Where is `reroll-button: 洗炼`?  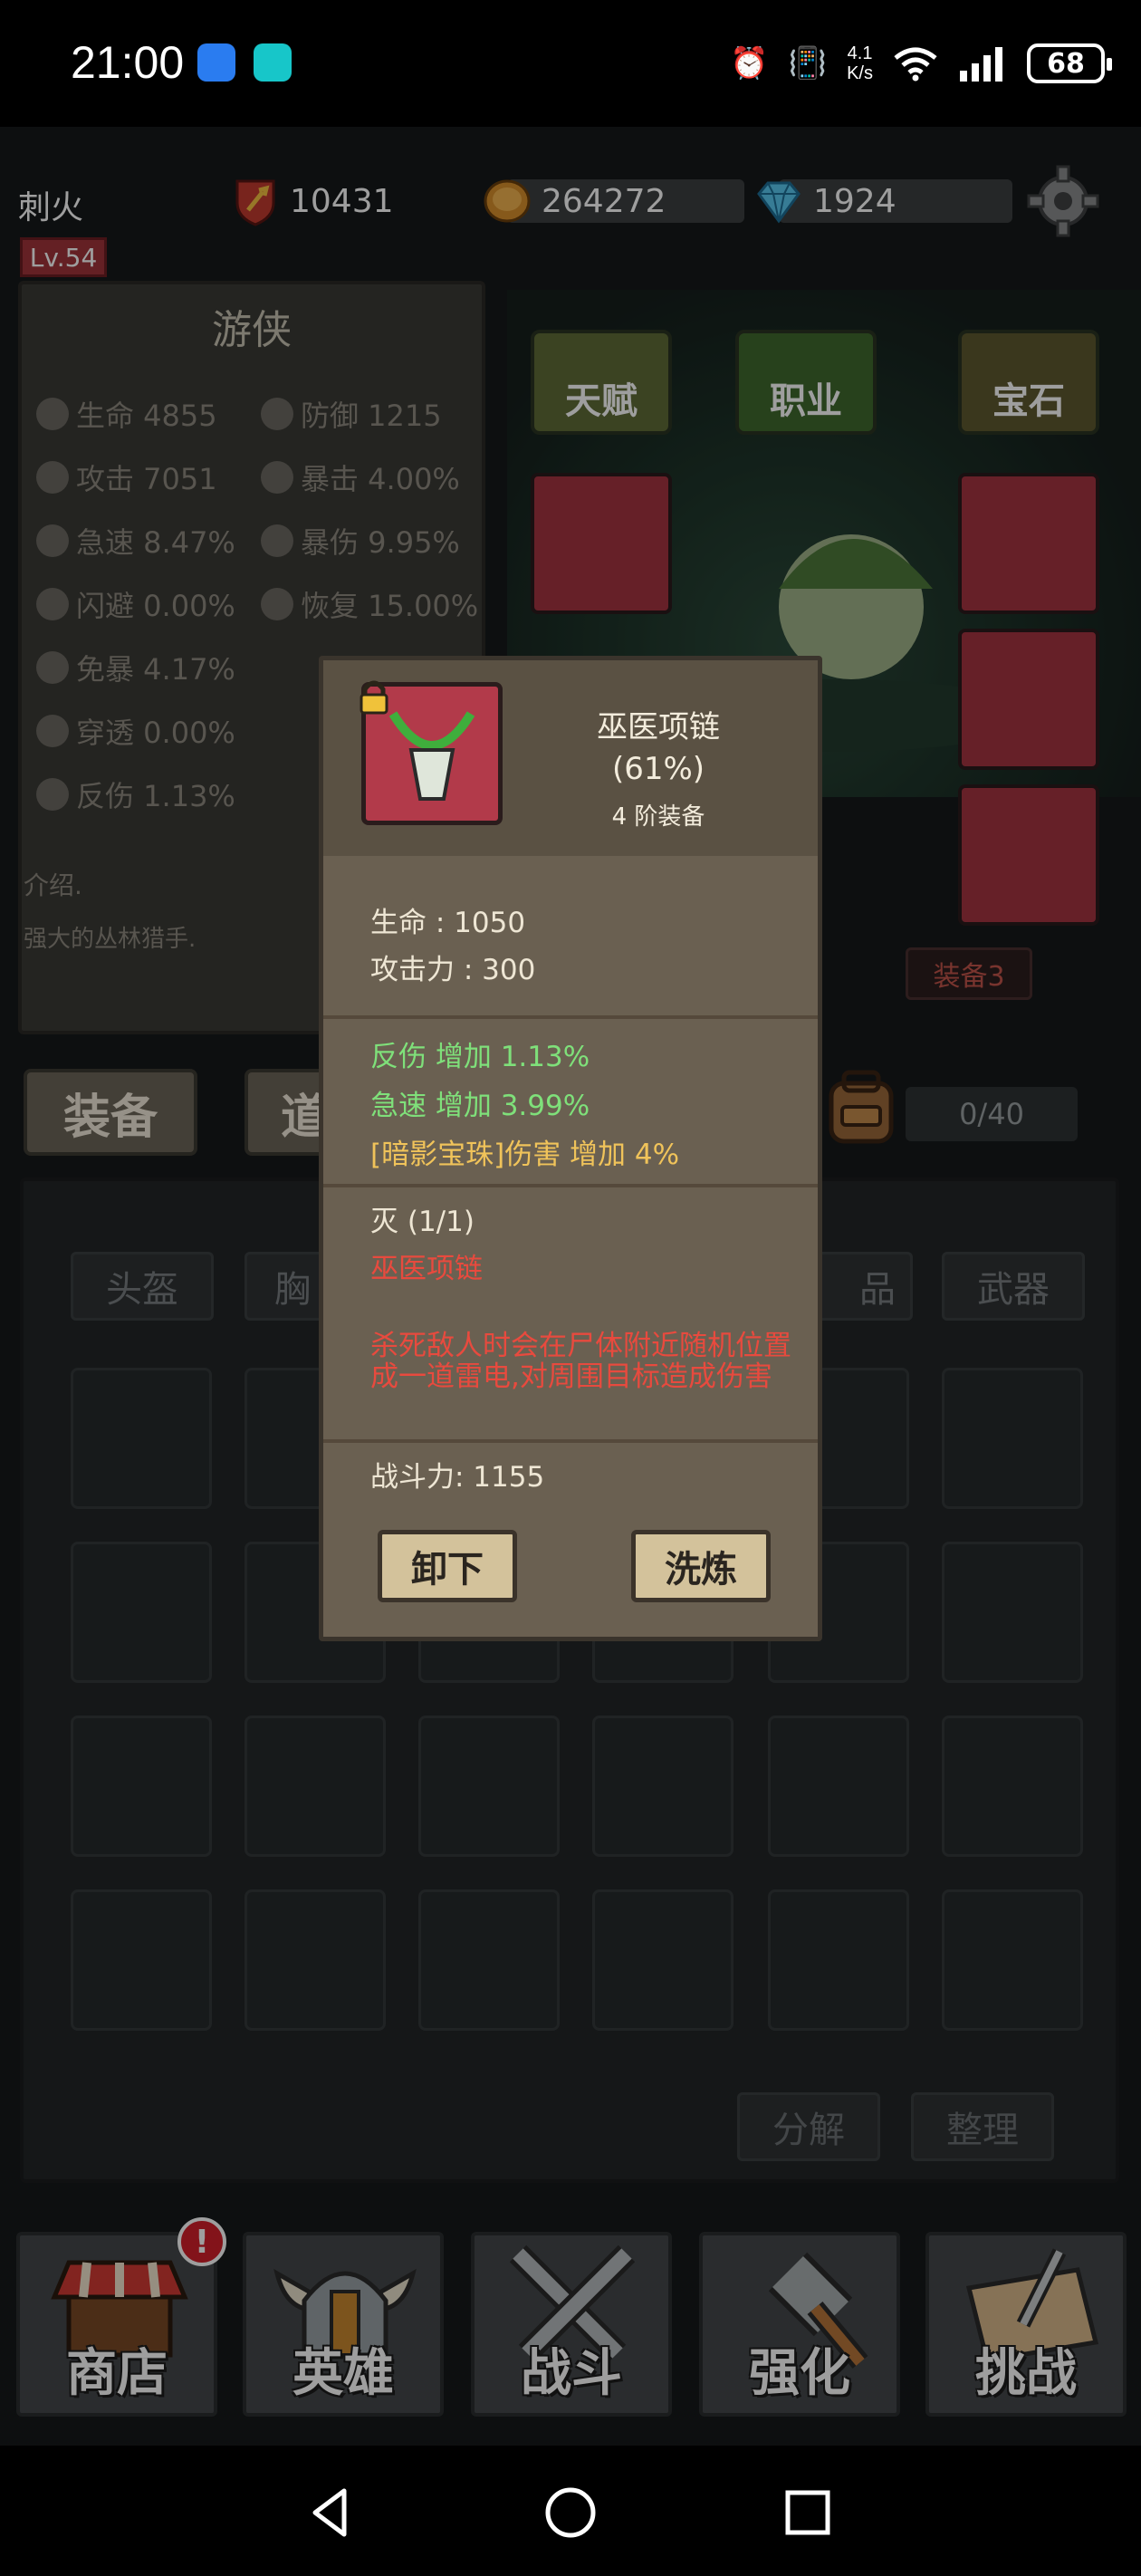 reroll-button: 洗炼 is located at coordinates (701, 1566).